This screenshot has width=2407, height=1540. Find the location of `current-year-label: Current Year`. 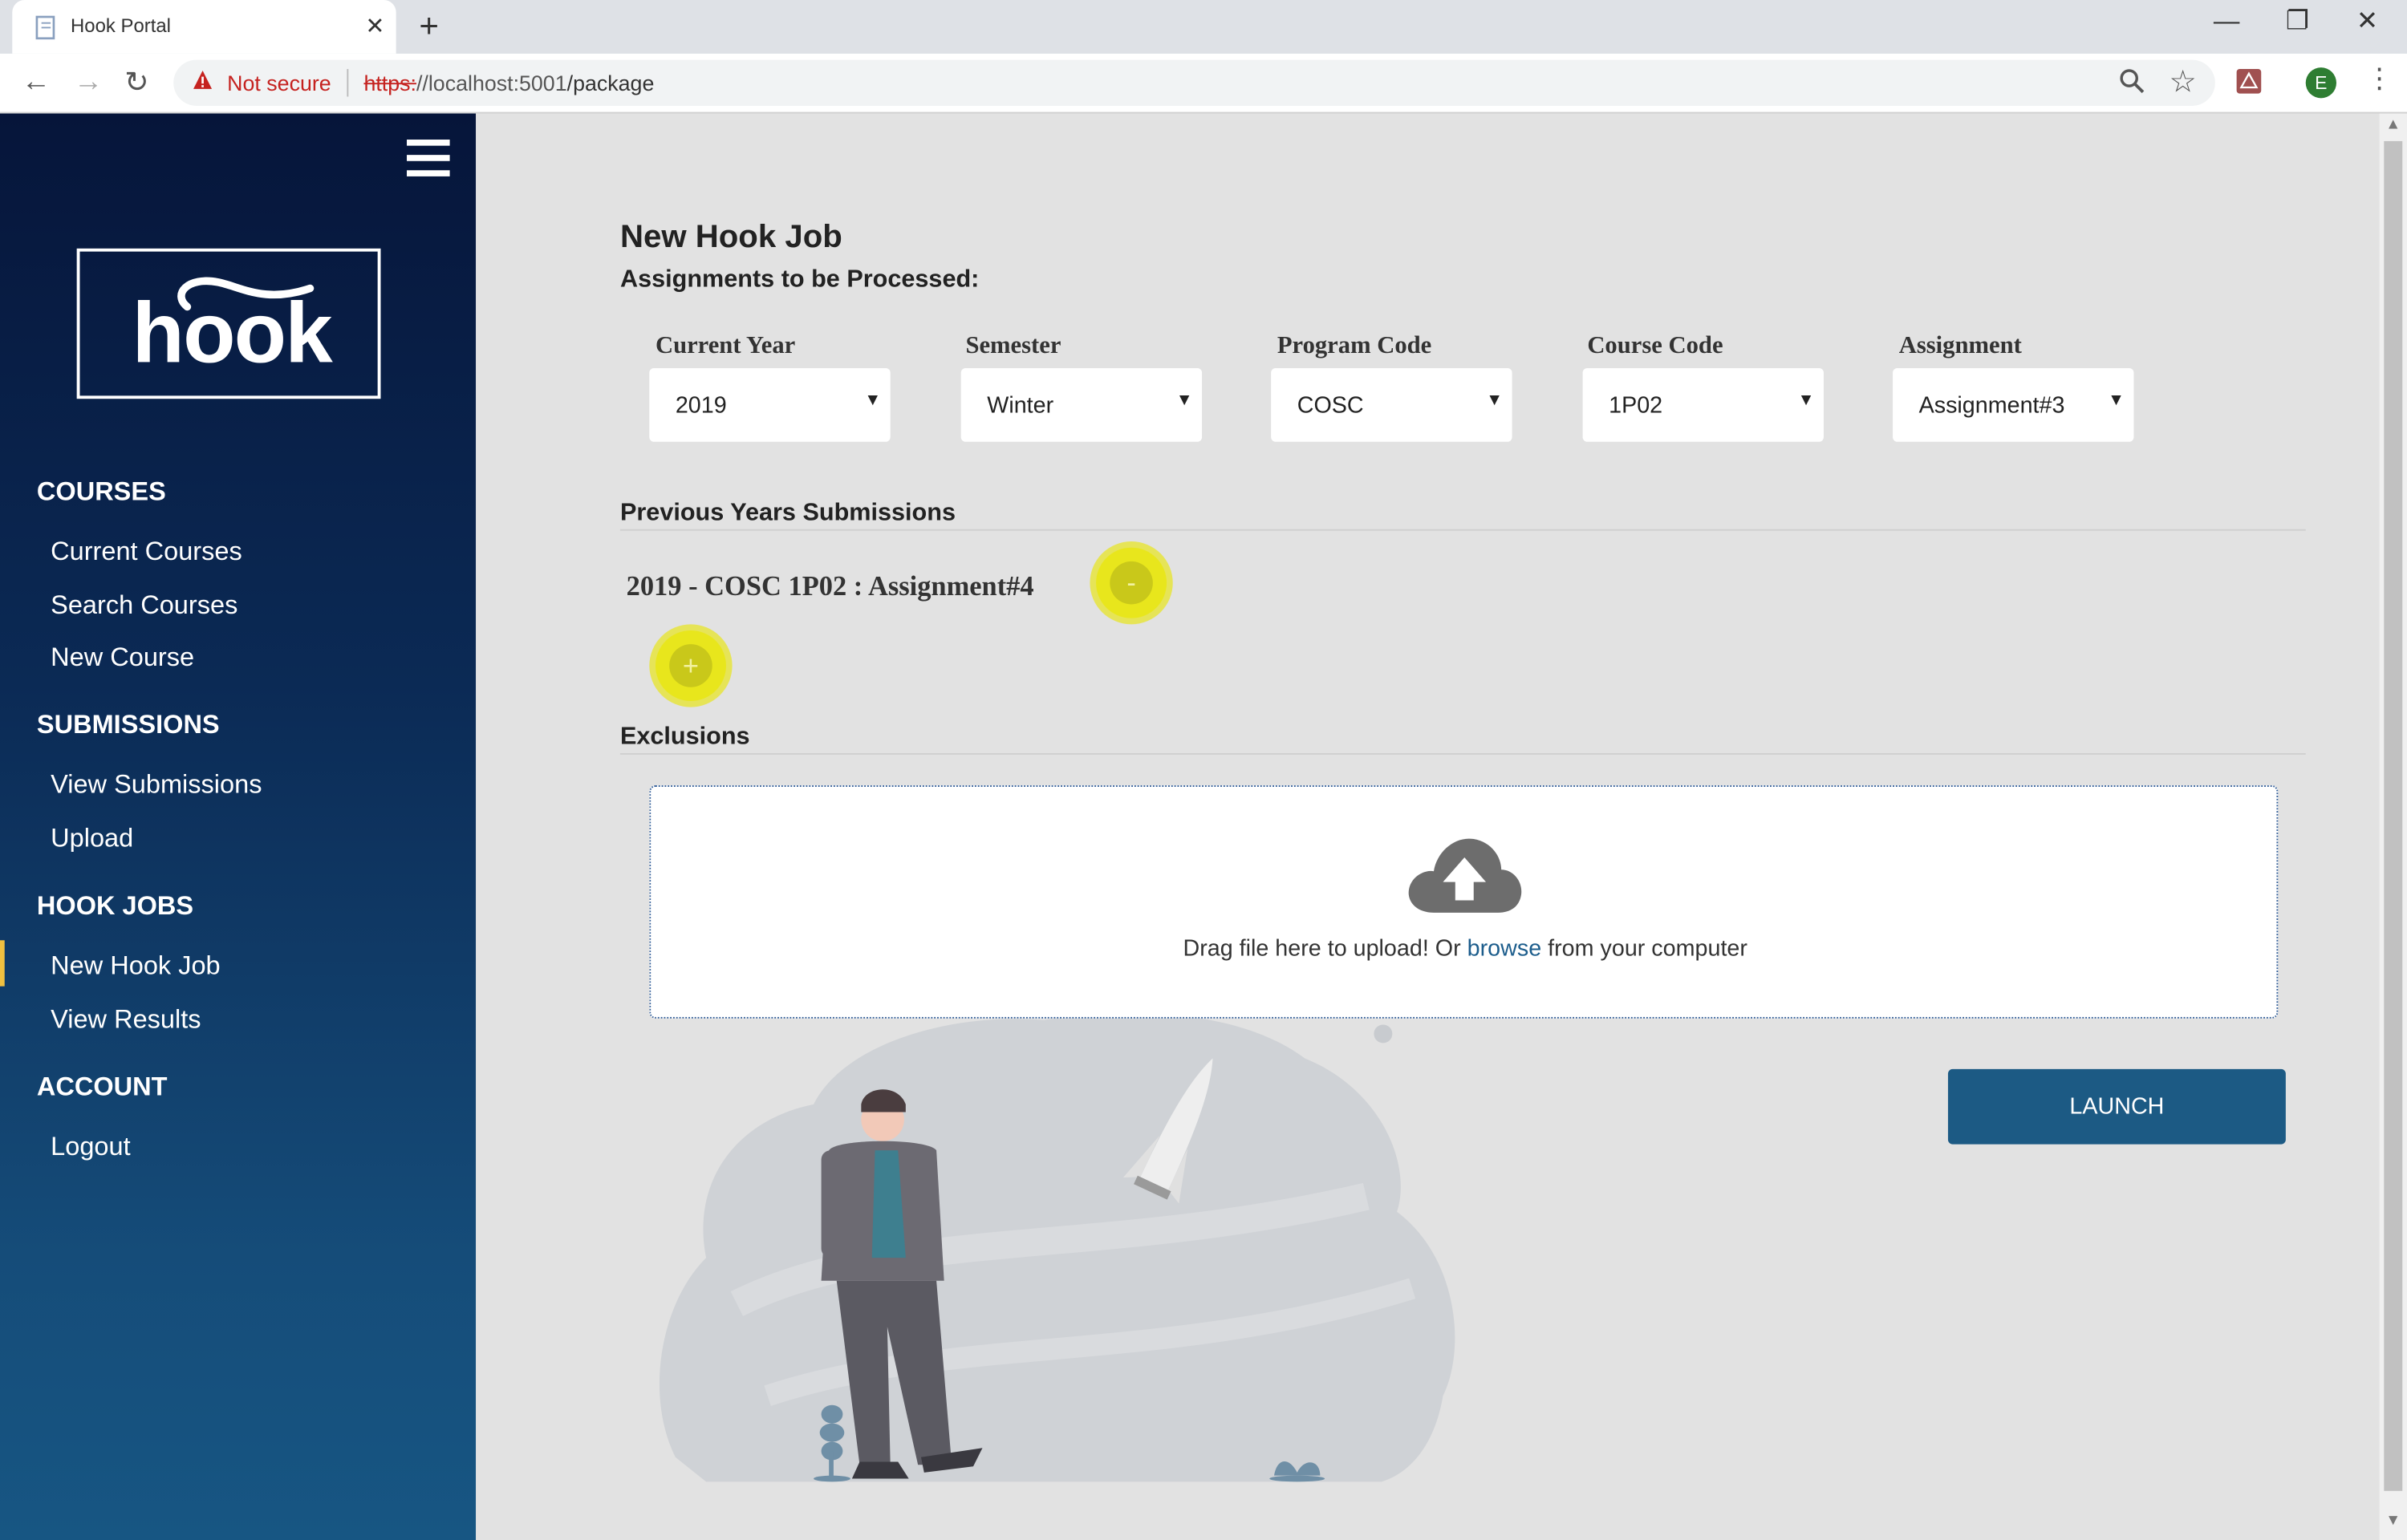

current-year-label: Current Year is located at coordinates (726, 345).